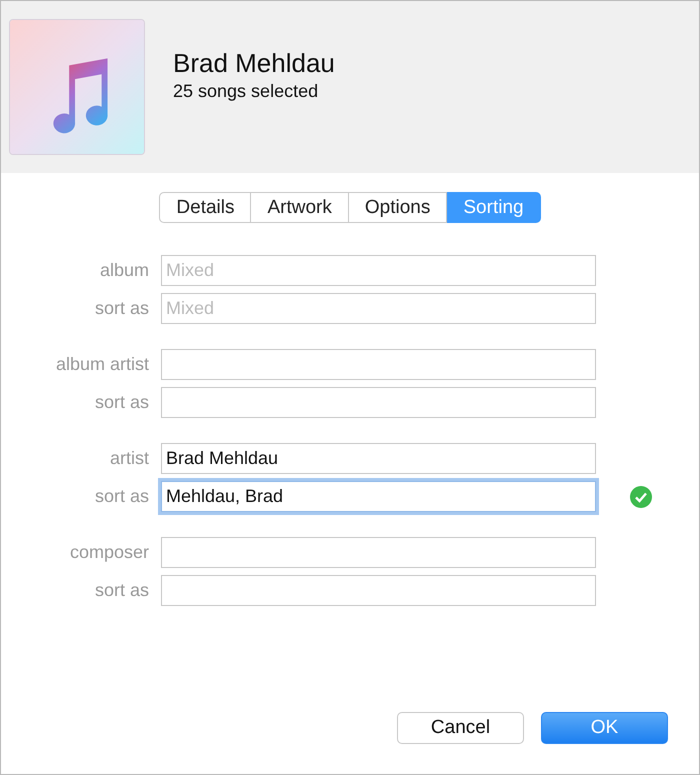  What do you see at coordinates (300, 207) in the screenshot?
I see `tab: Artwork` at bounding box center [300, 207].